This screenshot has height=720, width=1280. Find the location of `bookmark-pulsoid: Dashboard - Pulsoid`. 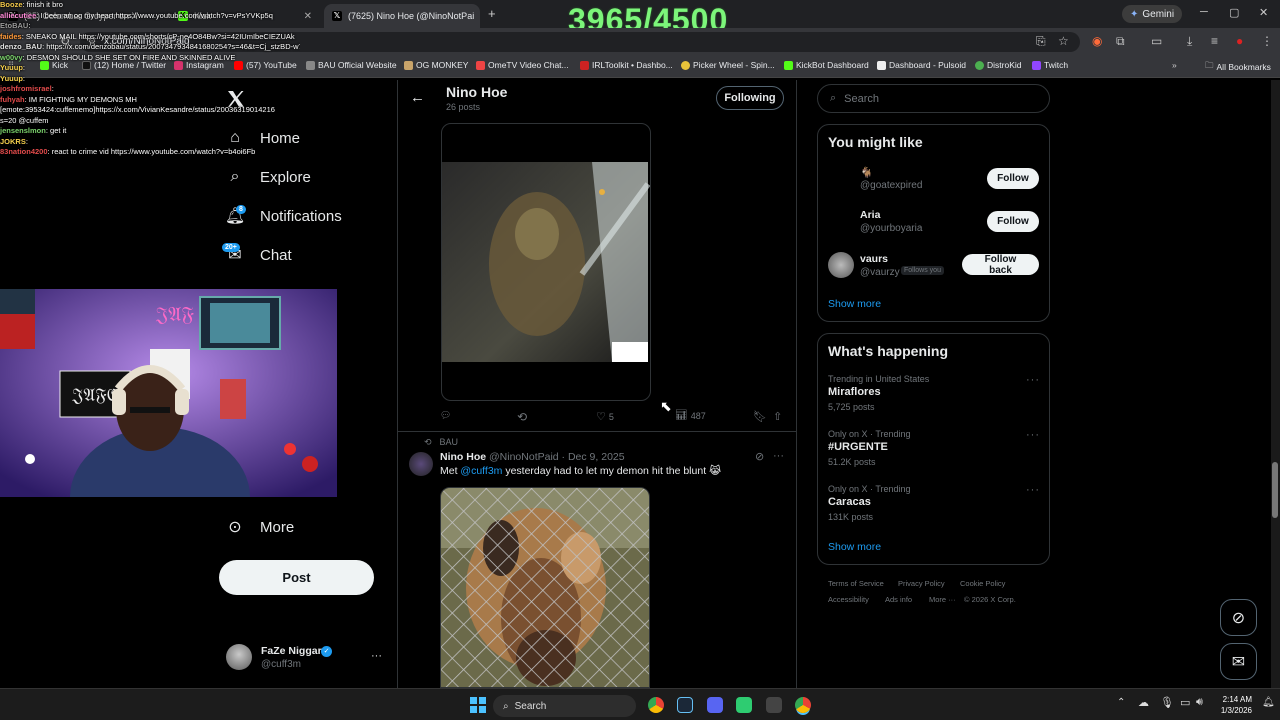

bookmark-pulsoid: Dashboard - Pulsoid is located at coordinates (921, 65).